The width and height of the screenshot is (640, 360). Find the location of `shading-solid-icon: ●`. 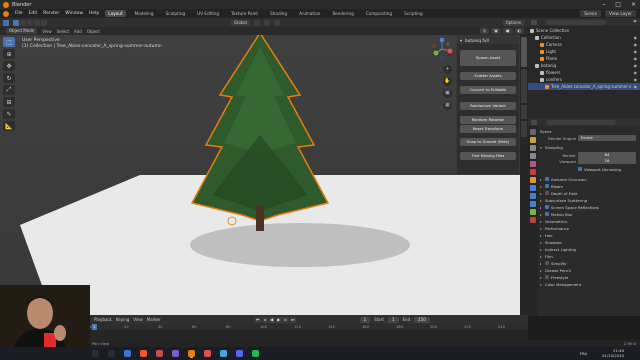

shading-solid-icon: ● is located at coordinates (508, 31).